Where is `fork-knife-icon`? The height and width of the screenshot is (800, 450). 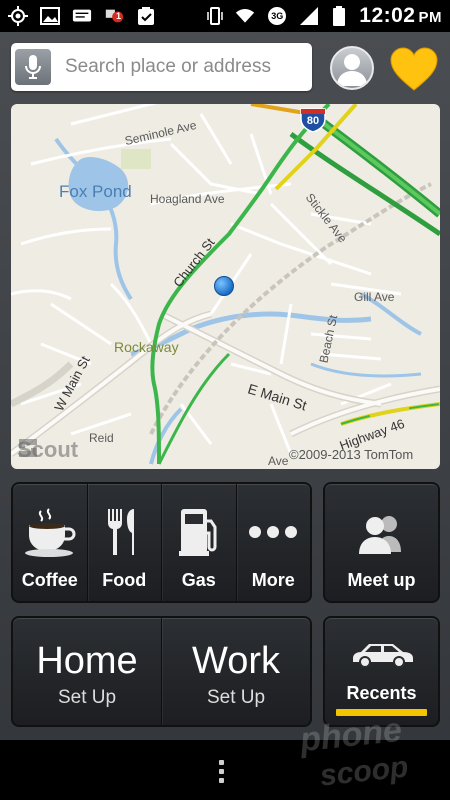 fork-knife-icon is located at coordinates (124, 532).